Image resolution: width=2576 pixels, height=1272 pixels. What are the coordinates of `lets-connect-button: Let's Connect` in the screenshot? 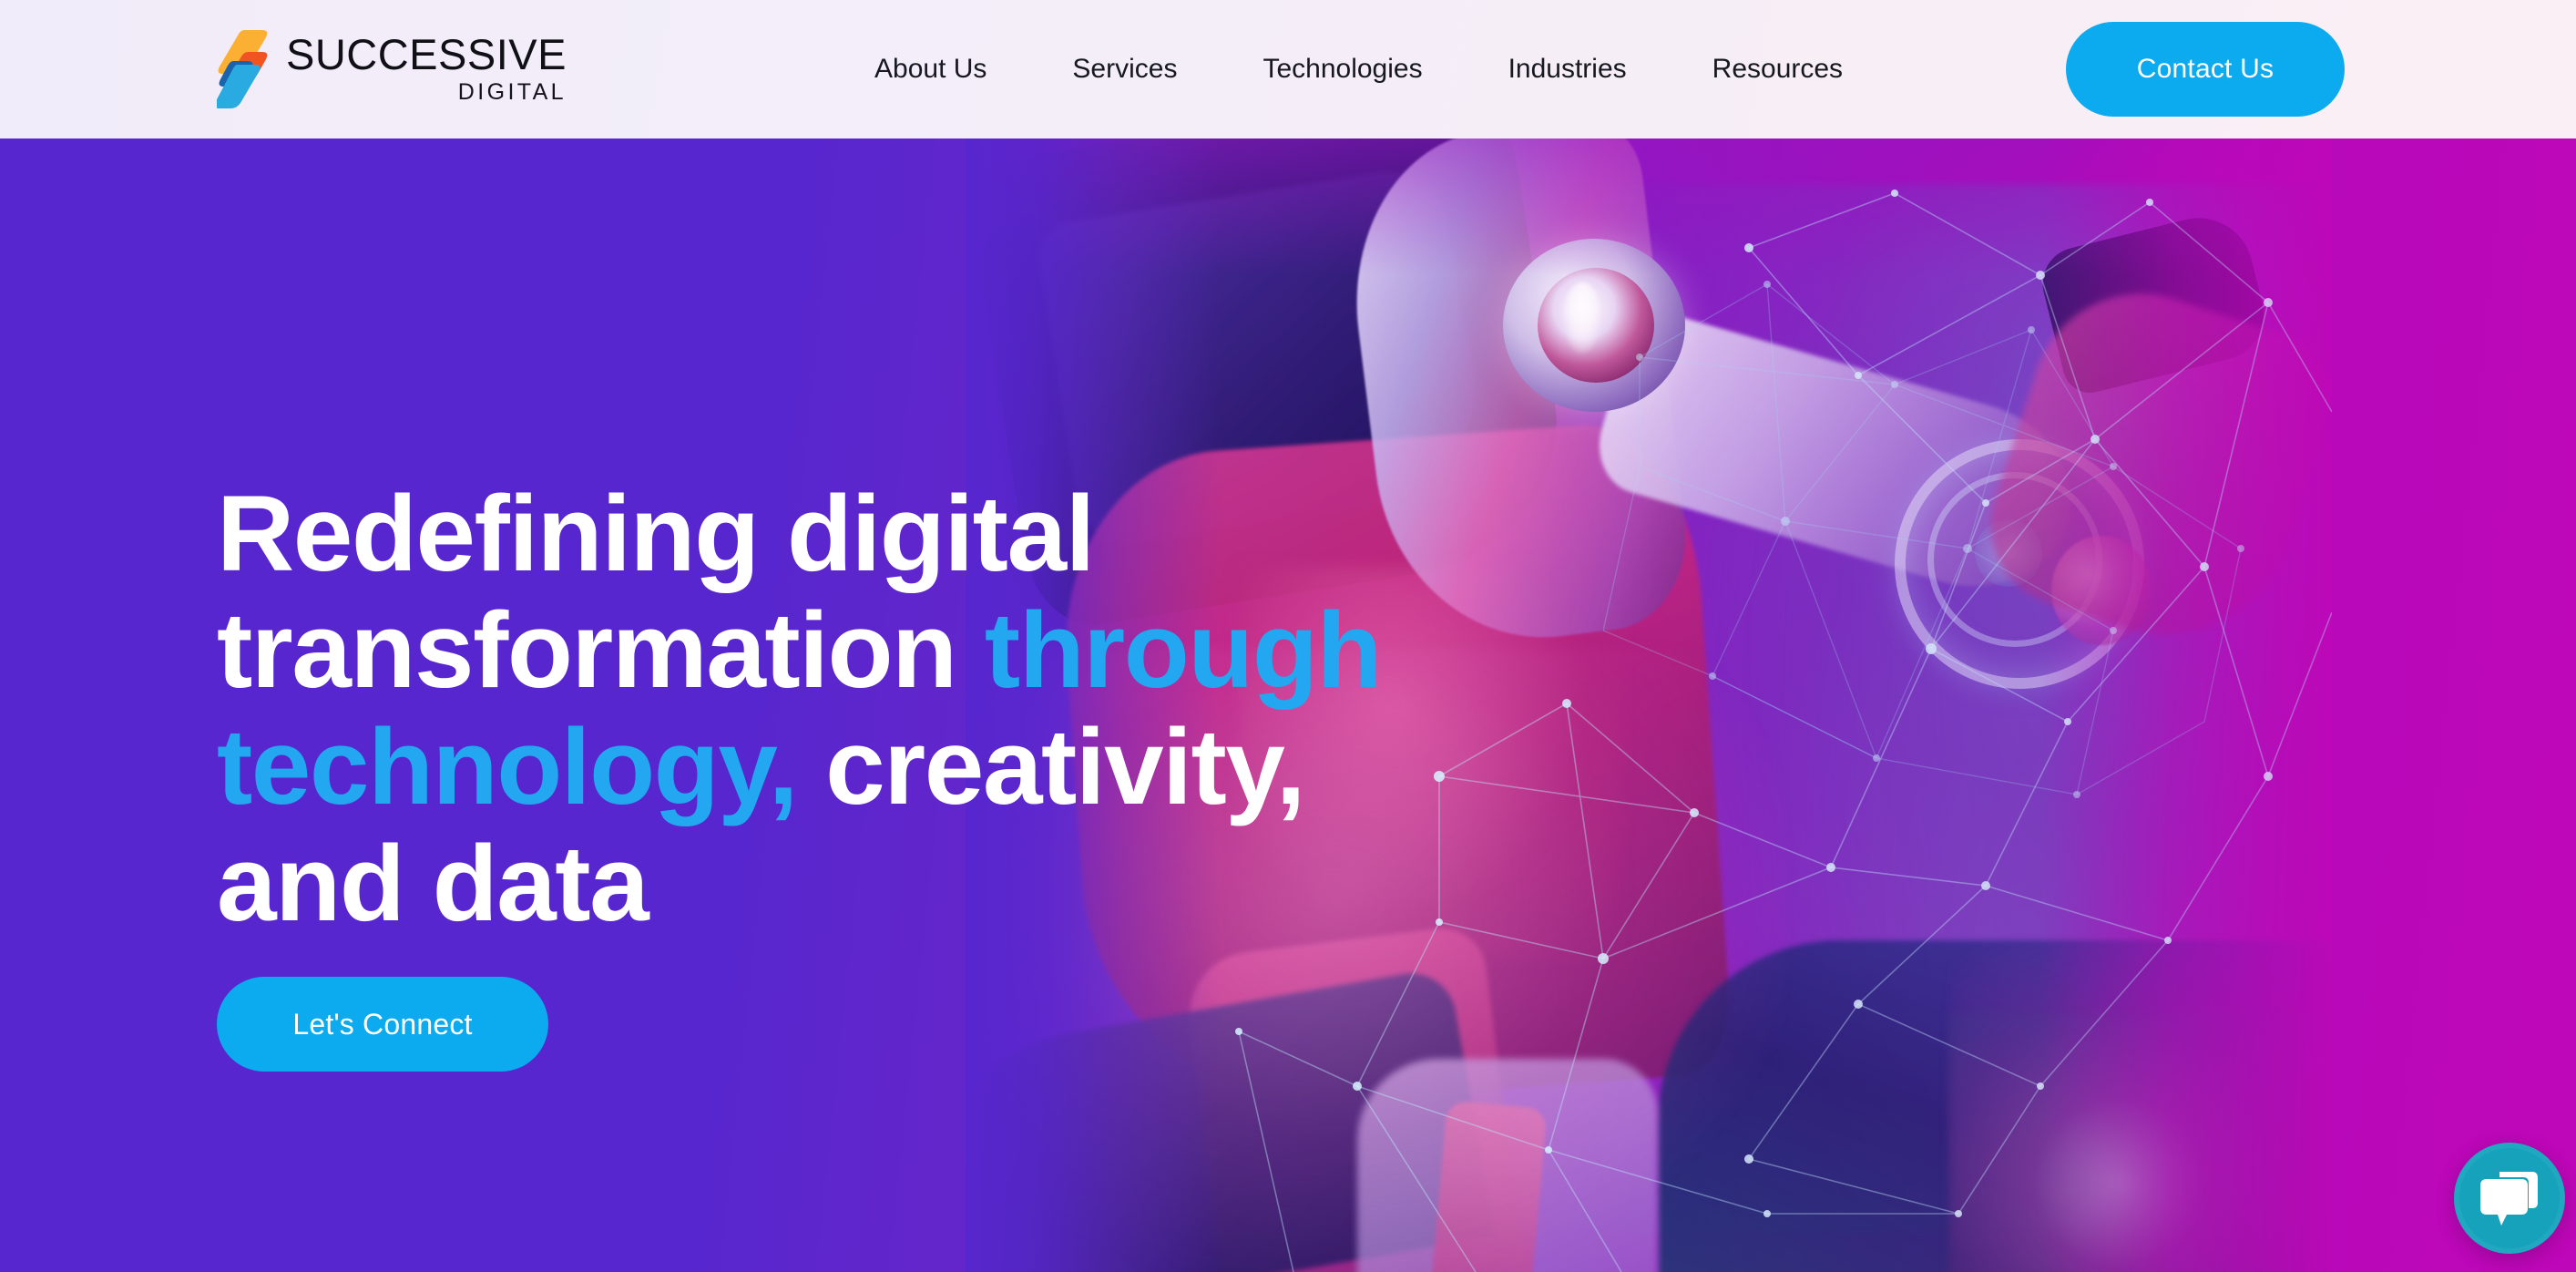 It's located at (382, 1024).